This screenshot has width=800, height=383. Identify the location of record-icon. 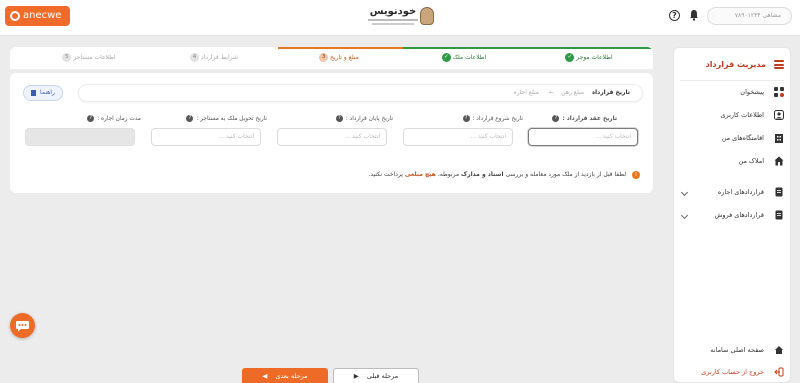
(15, 16).